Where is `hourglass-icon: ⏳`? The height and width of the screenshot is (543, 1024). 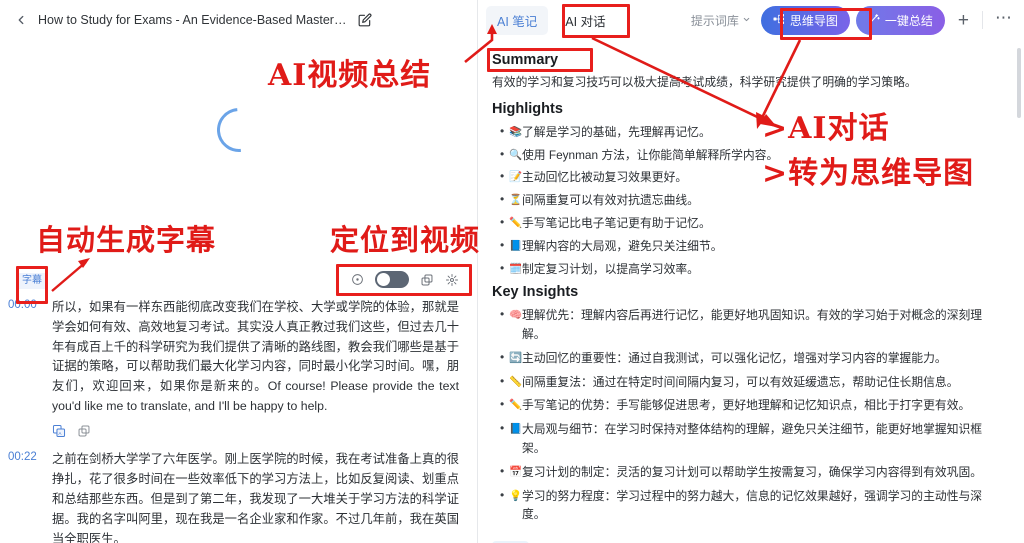 hourglass-icon: ⏳ is located at coordinates (516, 200).